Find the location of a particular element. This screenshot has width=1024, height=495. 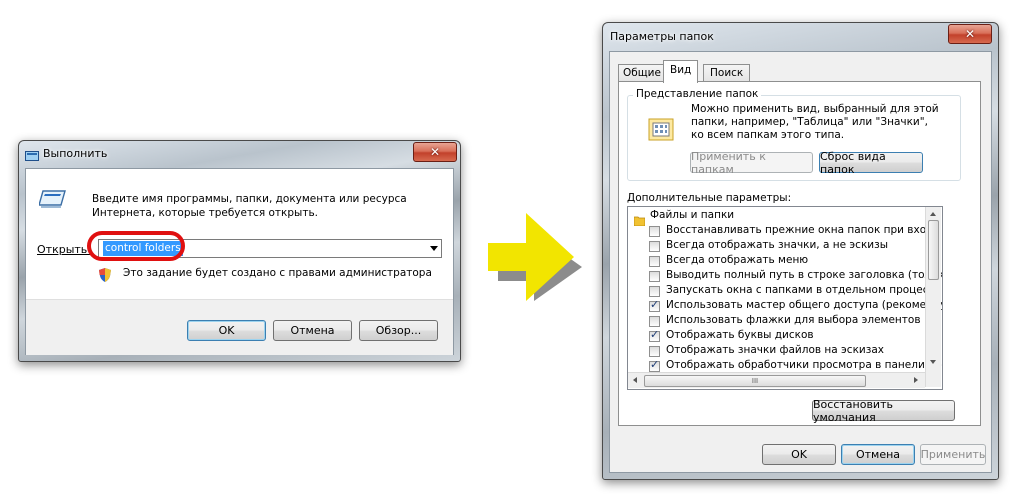

horizontal-scroll-thumb: III is located at coordinates (755, 381).